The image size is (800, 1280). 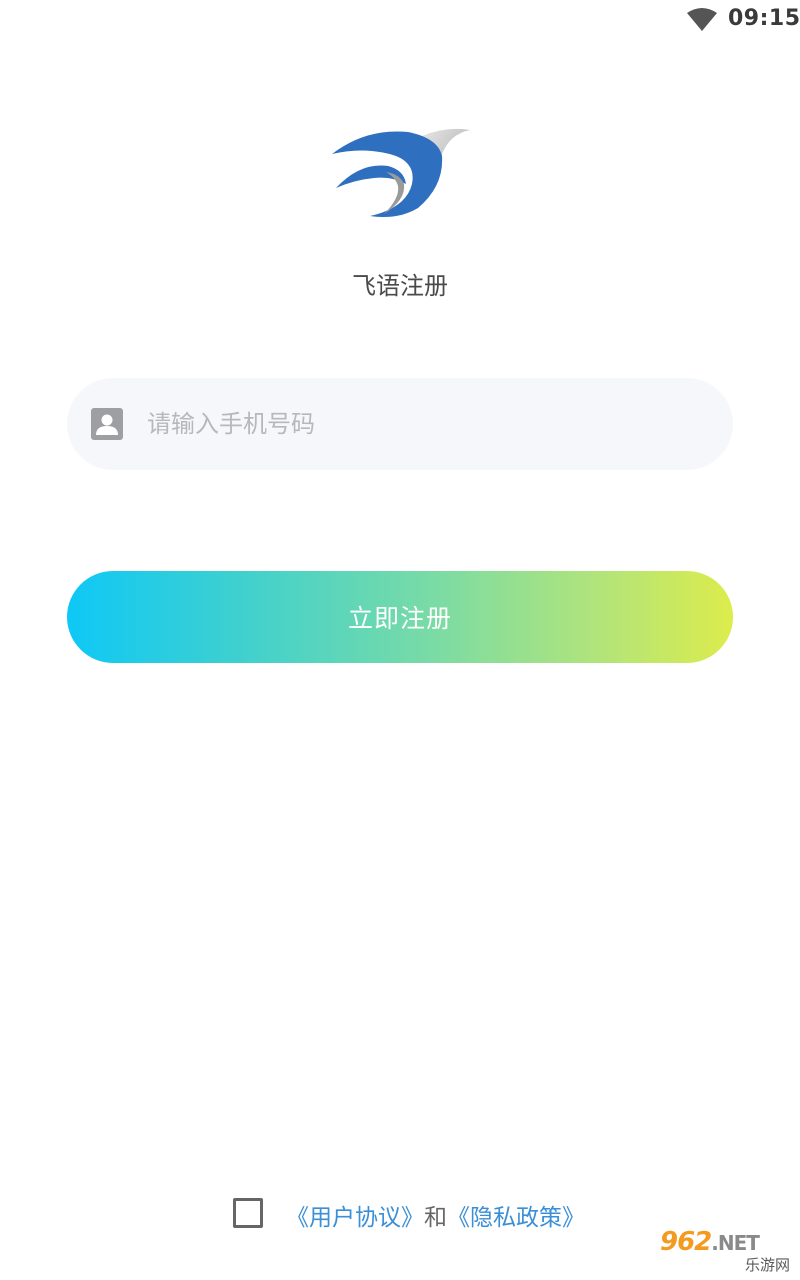 I want to click on watermark-site-name: 乐游网, so click(x=767, y=1265).